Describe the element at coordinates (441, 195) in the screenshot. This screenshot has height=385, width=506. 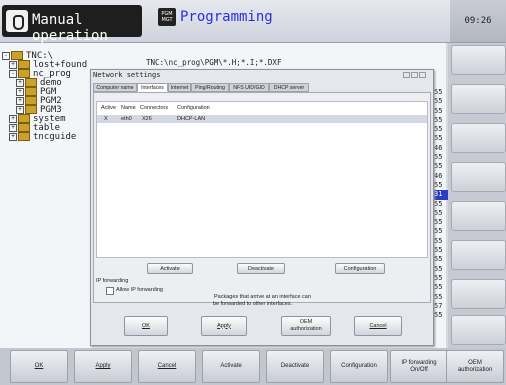
I see `file-size-value: 31` at that location.